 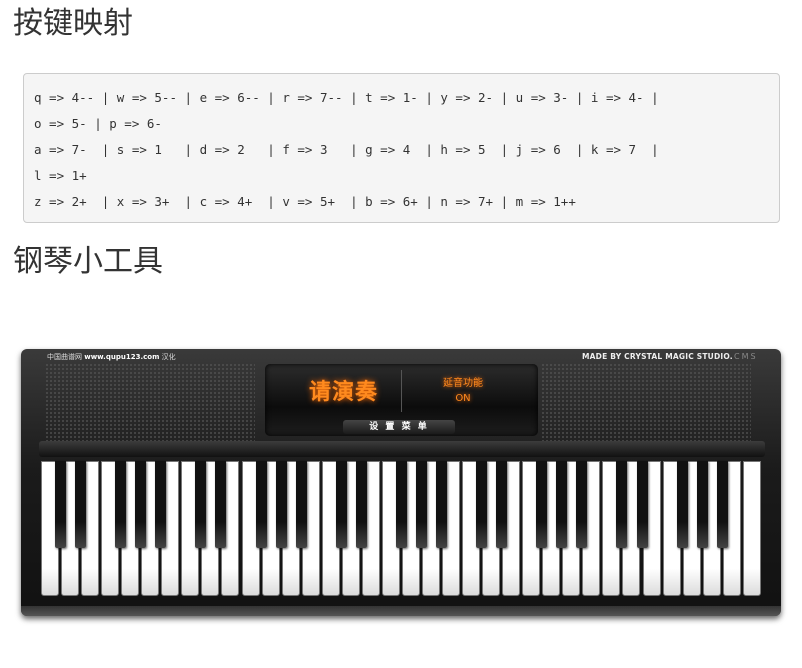 What do you see at coordinates (344, 392) in the screenshot?
I see `play-prompt: 请演奏` at bounding box center [344, 392].